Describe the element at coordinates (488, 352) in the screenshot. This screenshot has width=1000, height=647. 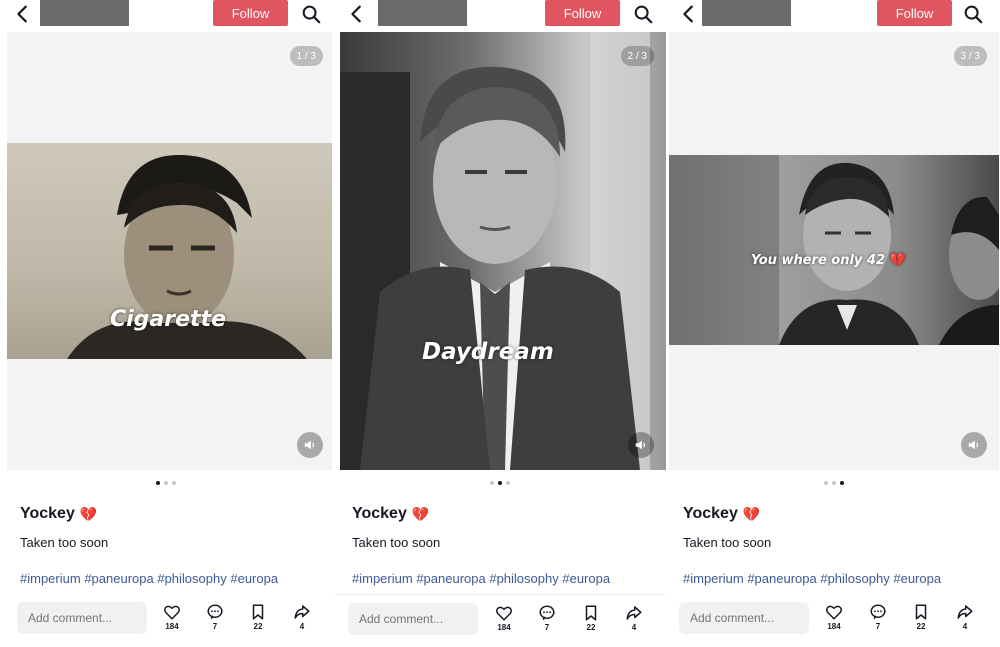
I see `slide-overlay-text: Daydream` at that location.